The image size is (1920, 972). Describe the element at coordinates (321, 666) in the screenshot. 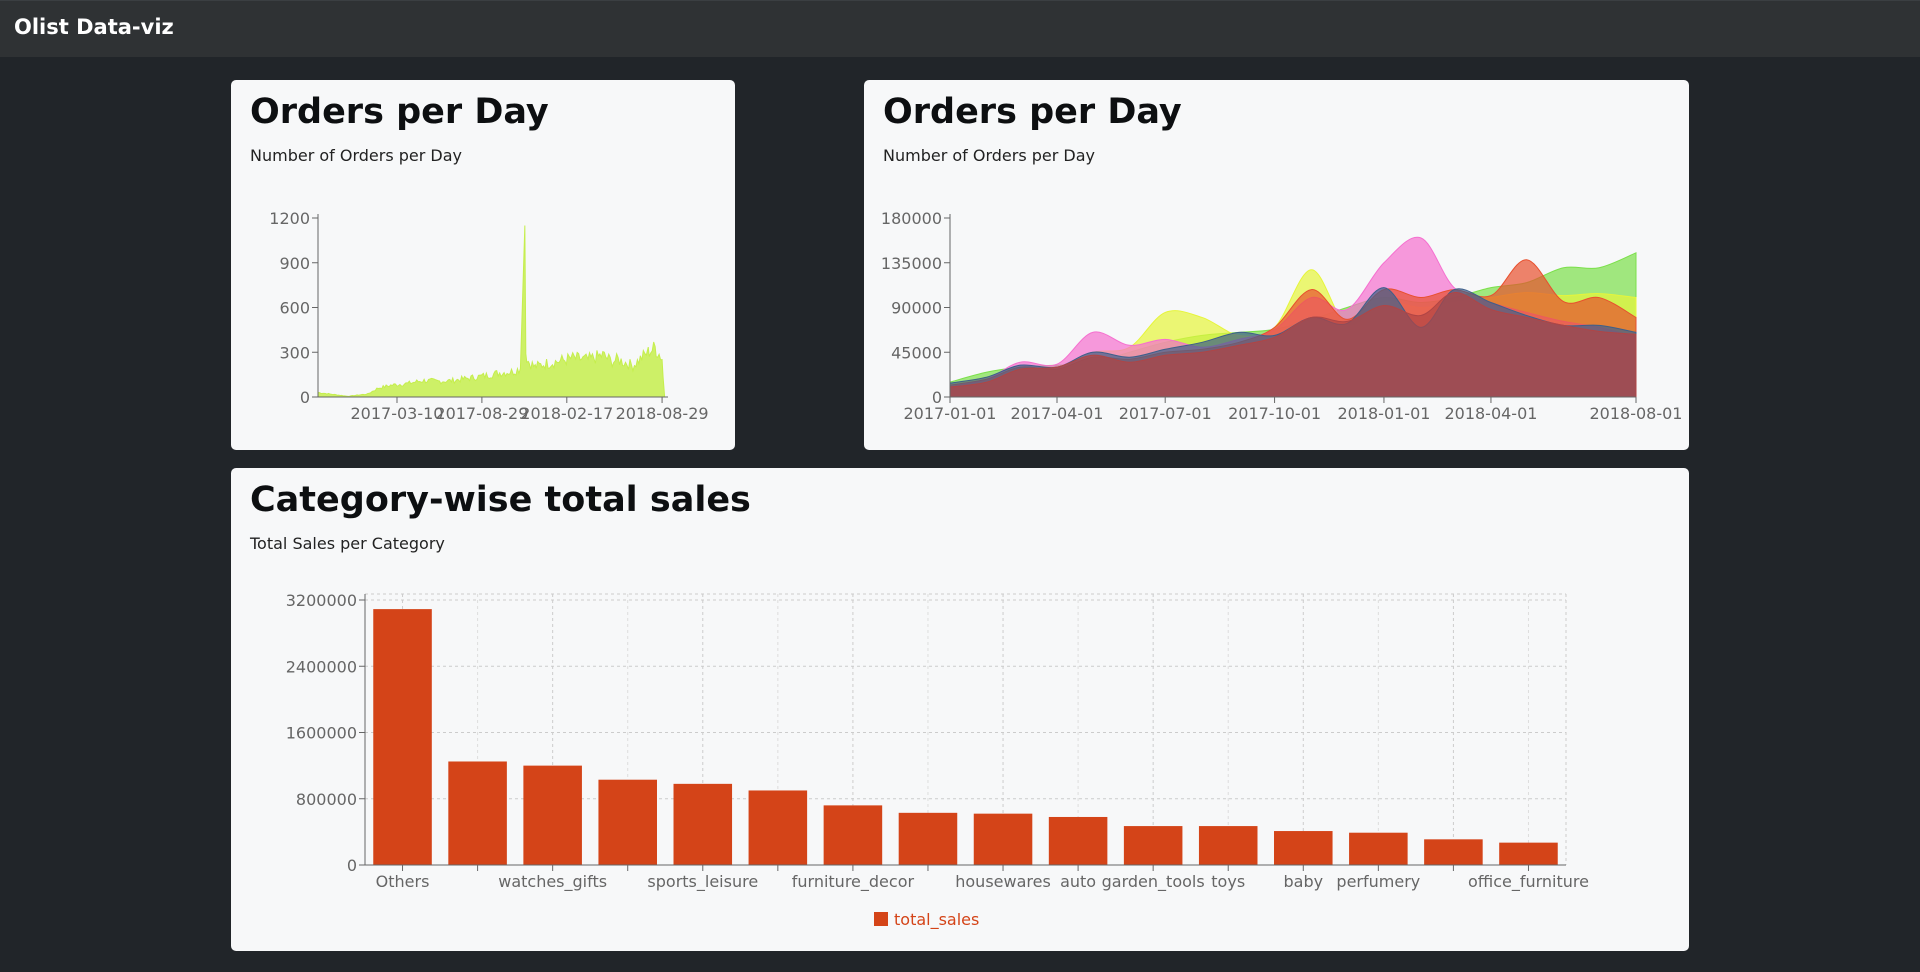

I see `y-tick-label: 2400000` at that location.